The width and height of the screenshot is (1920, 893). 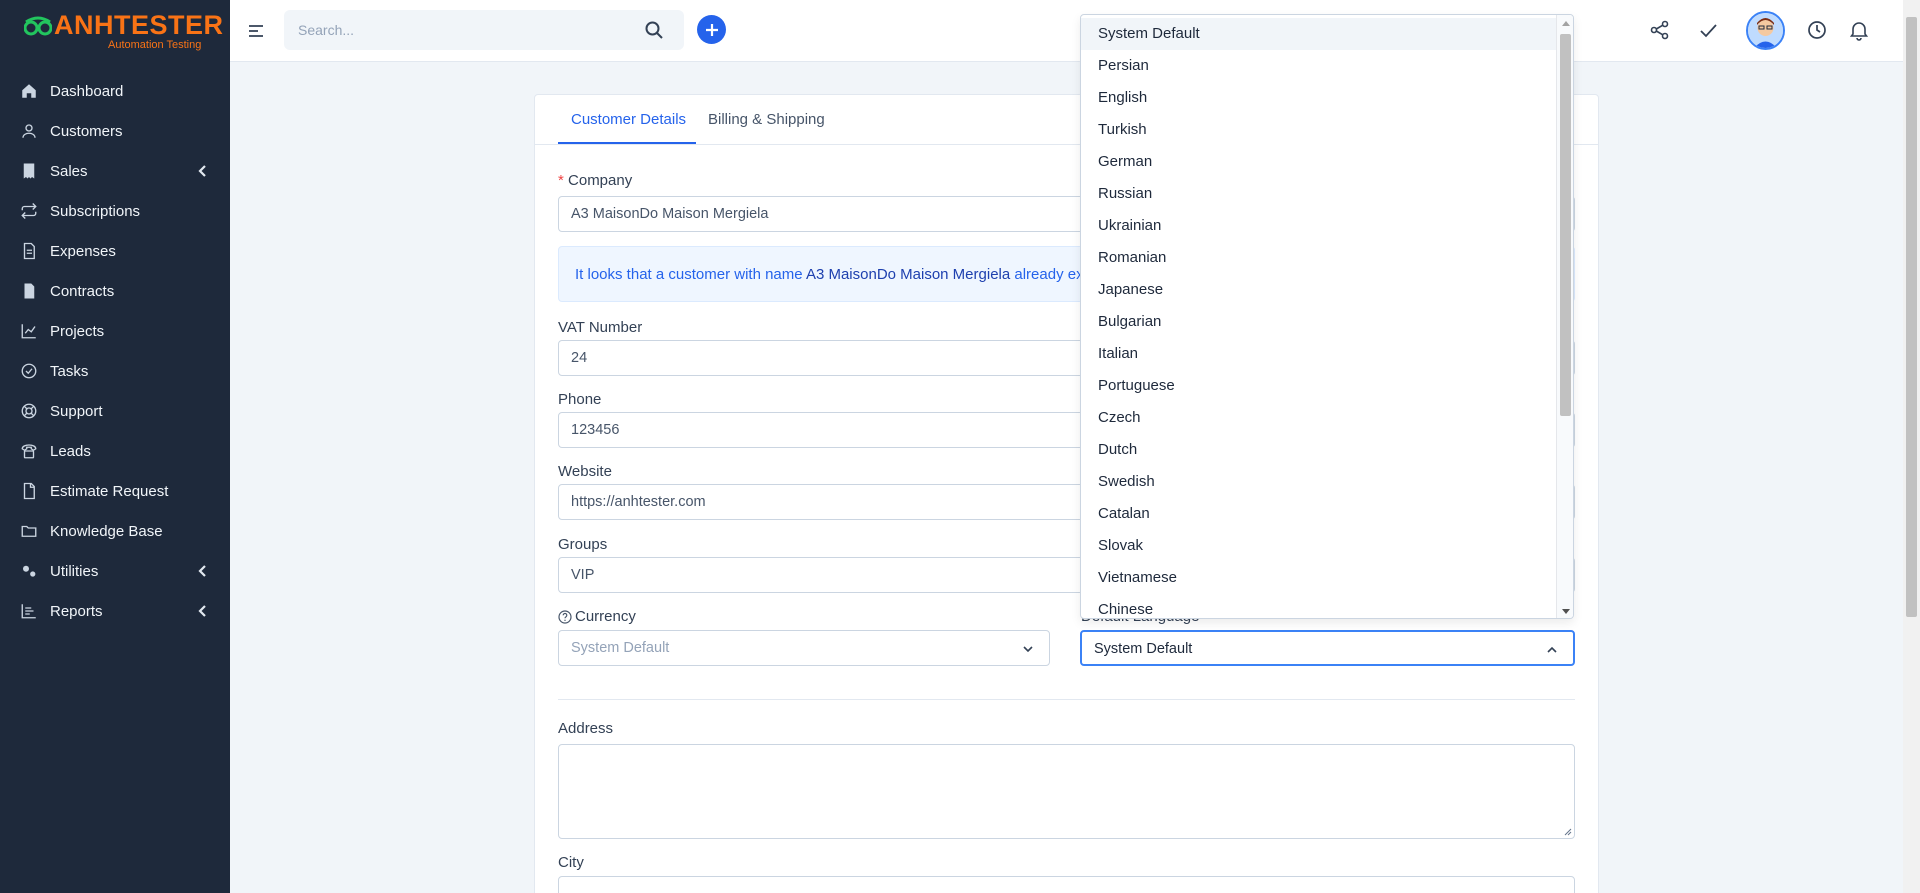 What do you see at coordinates (74, 571) in the screenshot?
I see `sidebar-item-label: Utilities` at bounding box center [74, 571].